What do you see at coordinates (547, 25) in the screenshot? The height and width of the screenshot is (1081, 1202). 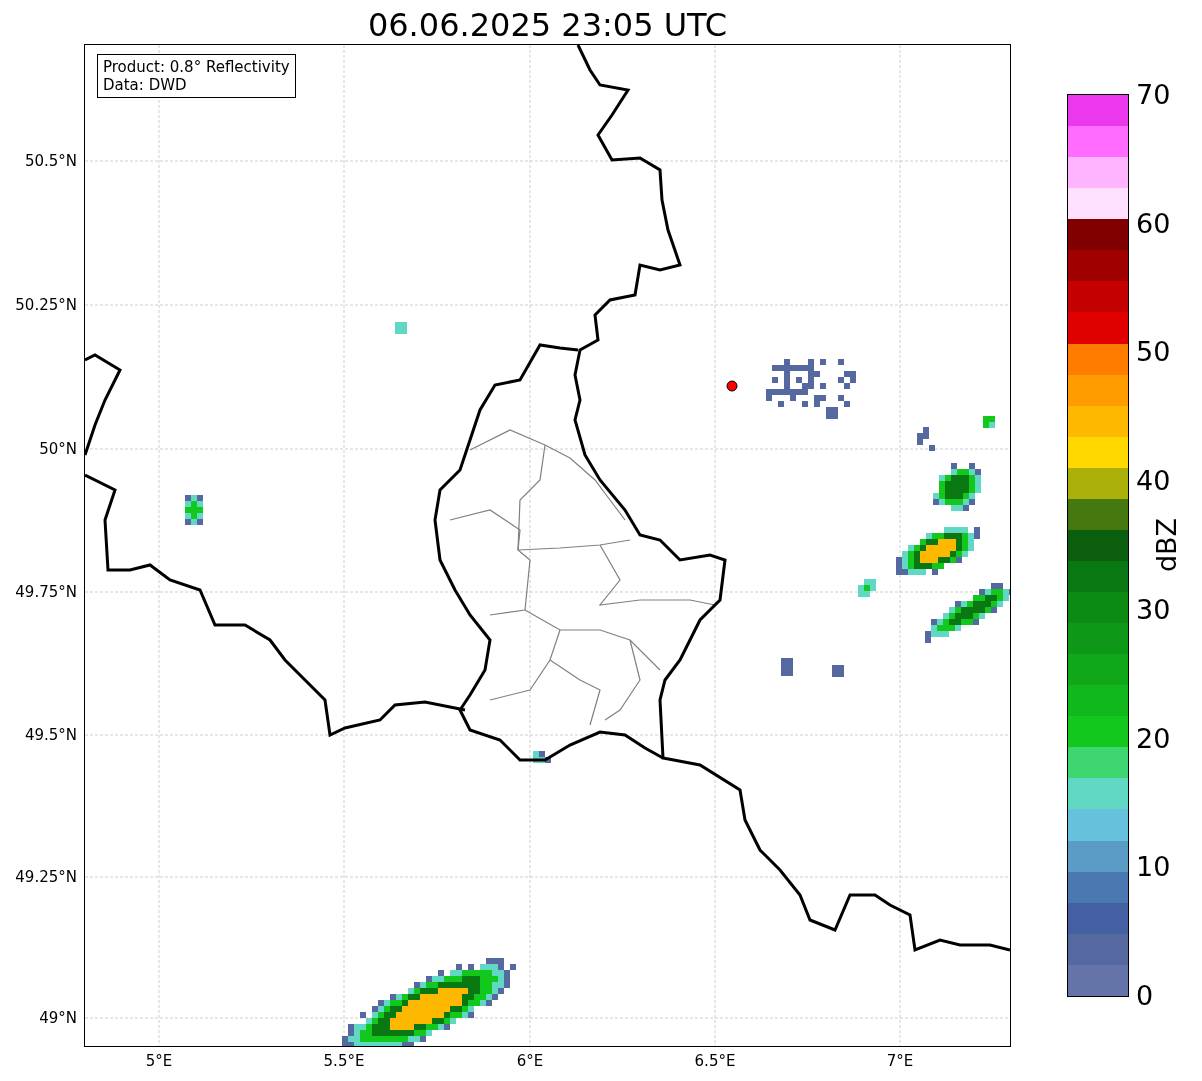 I see `chart-title: 06.06.2025 23:05 UTC` at bounding box center [547, 25].